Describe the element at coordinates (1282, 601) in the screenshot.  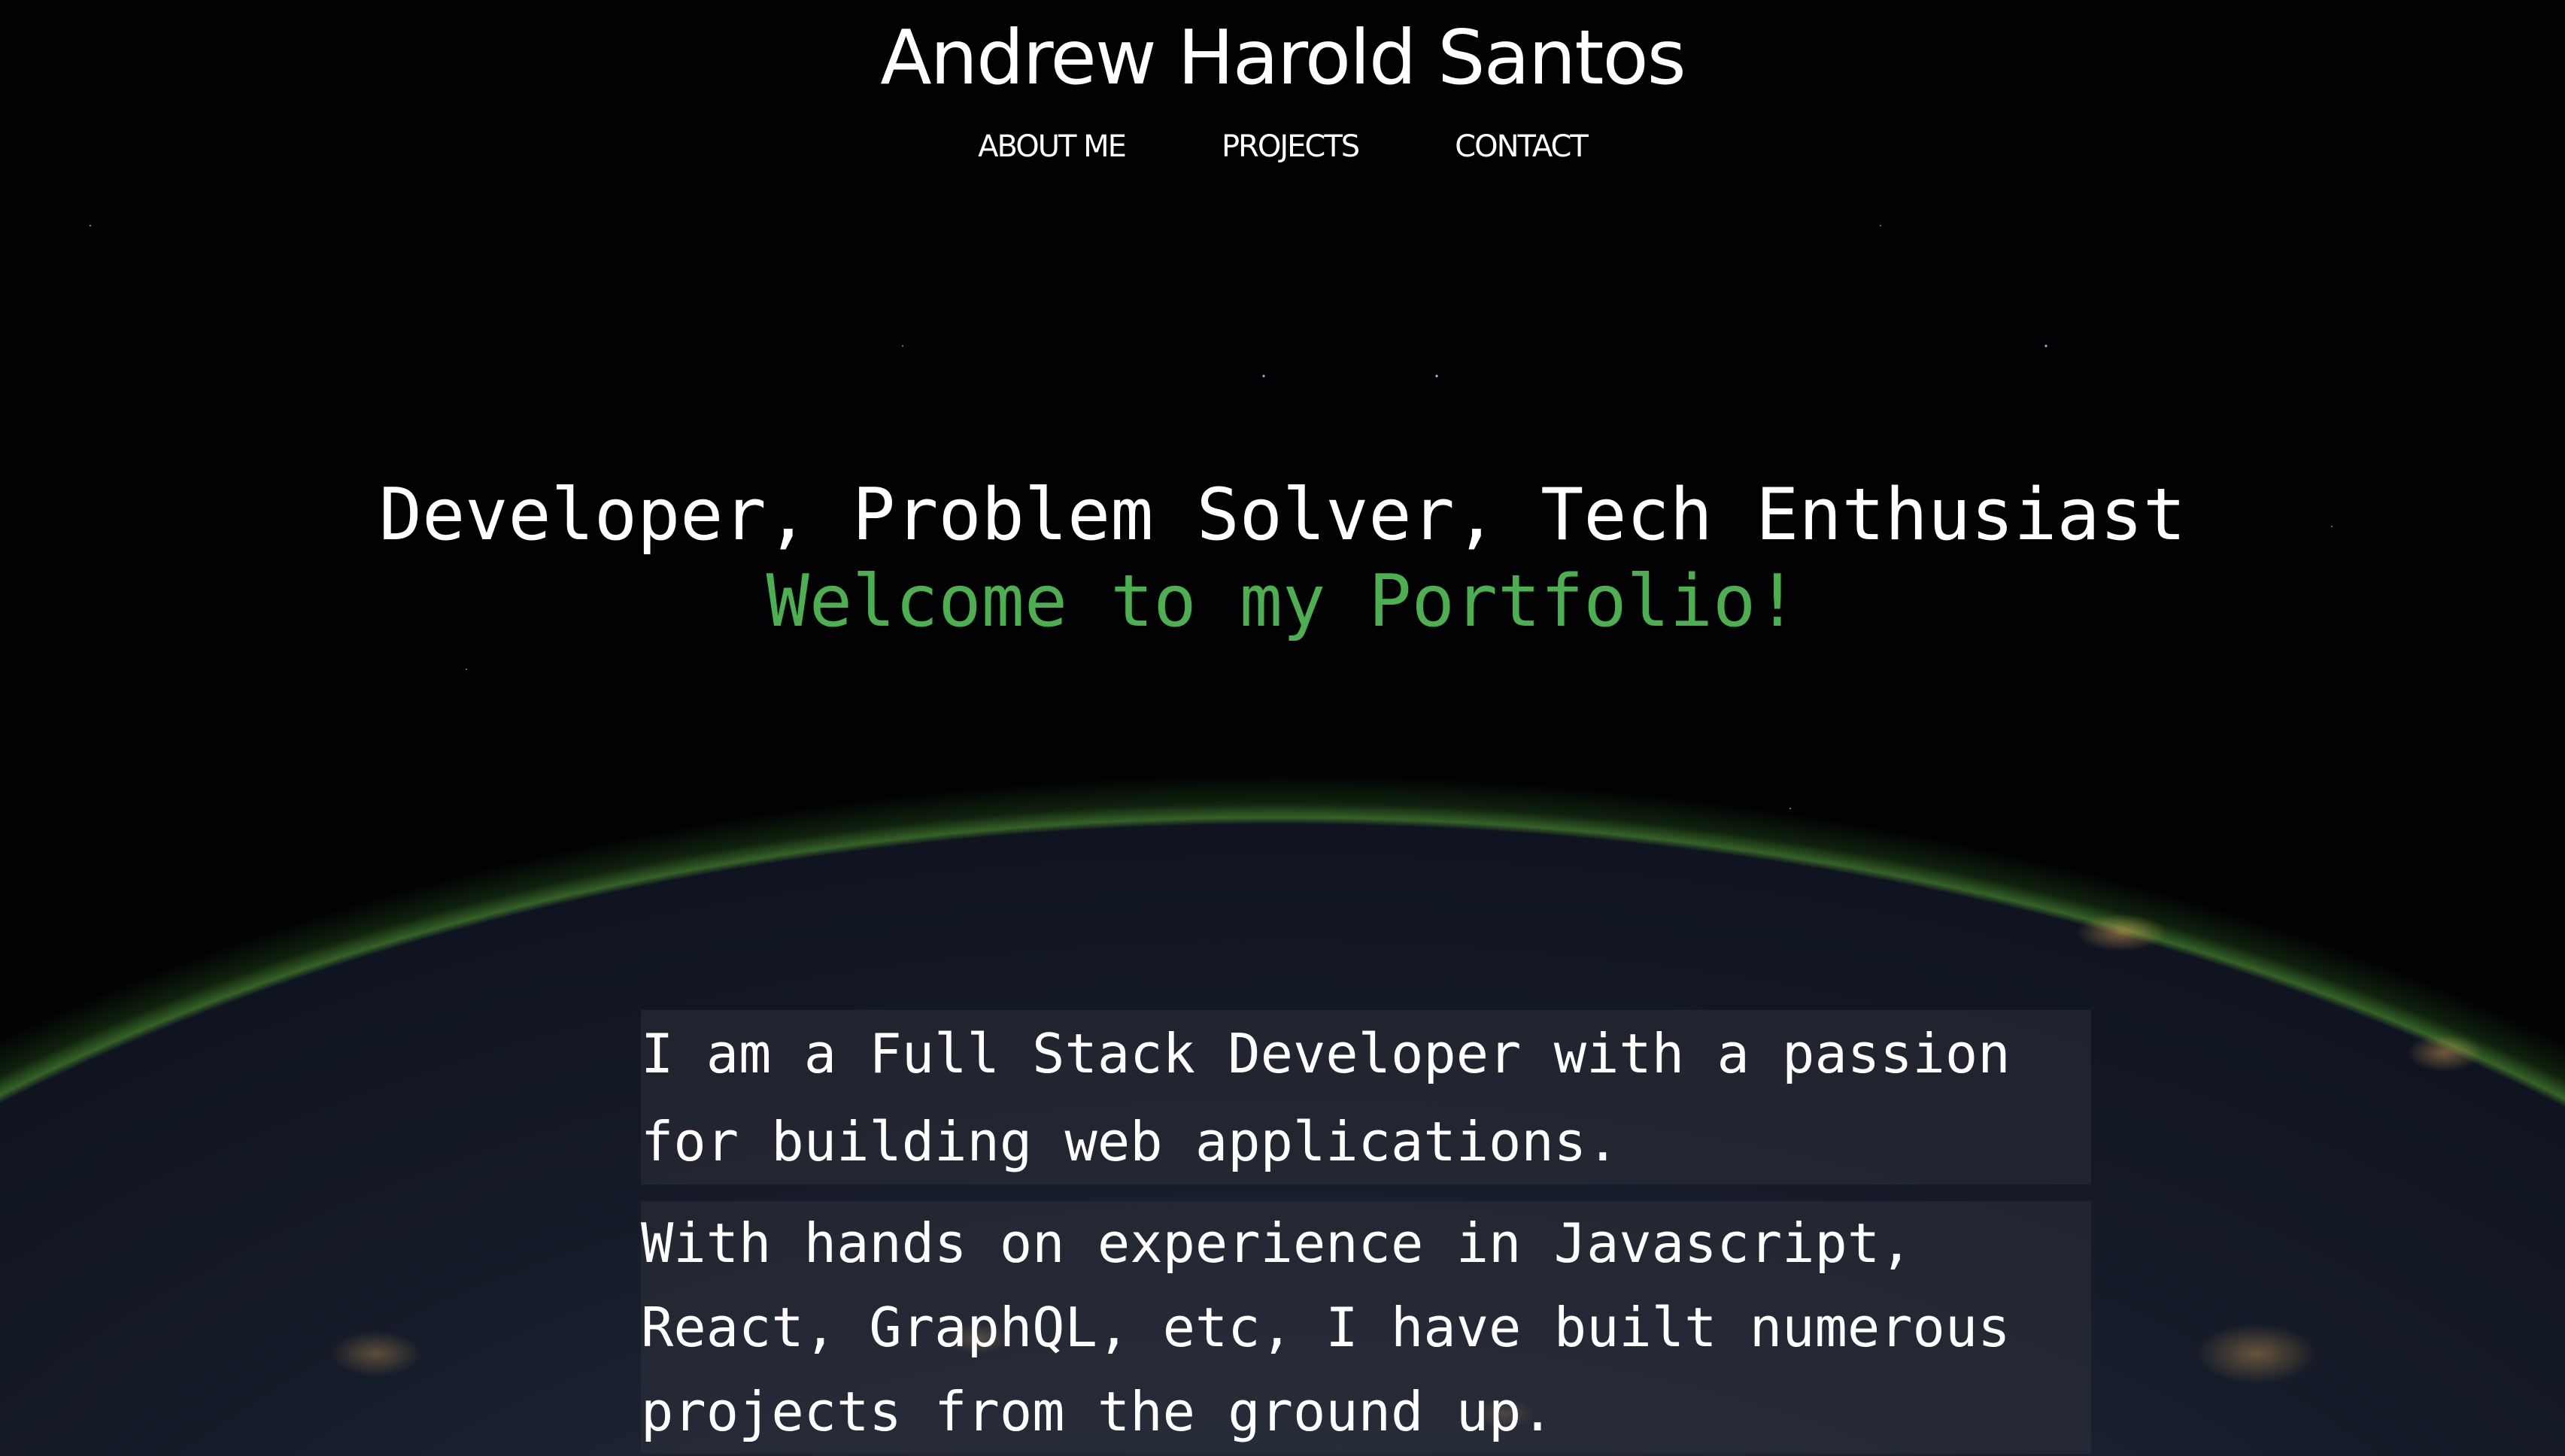
I see `hero-welcome: Welcome to my Portfolio!` at that location.